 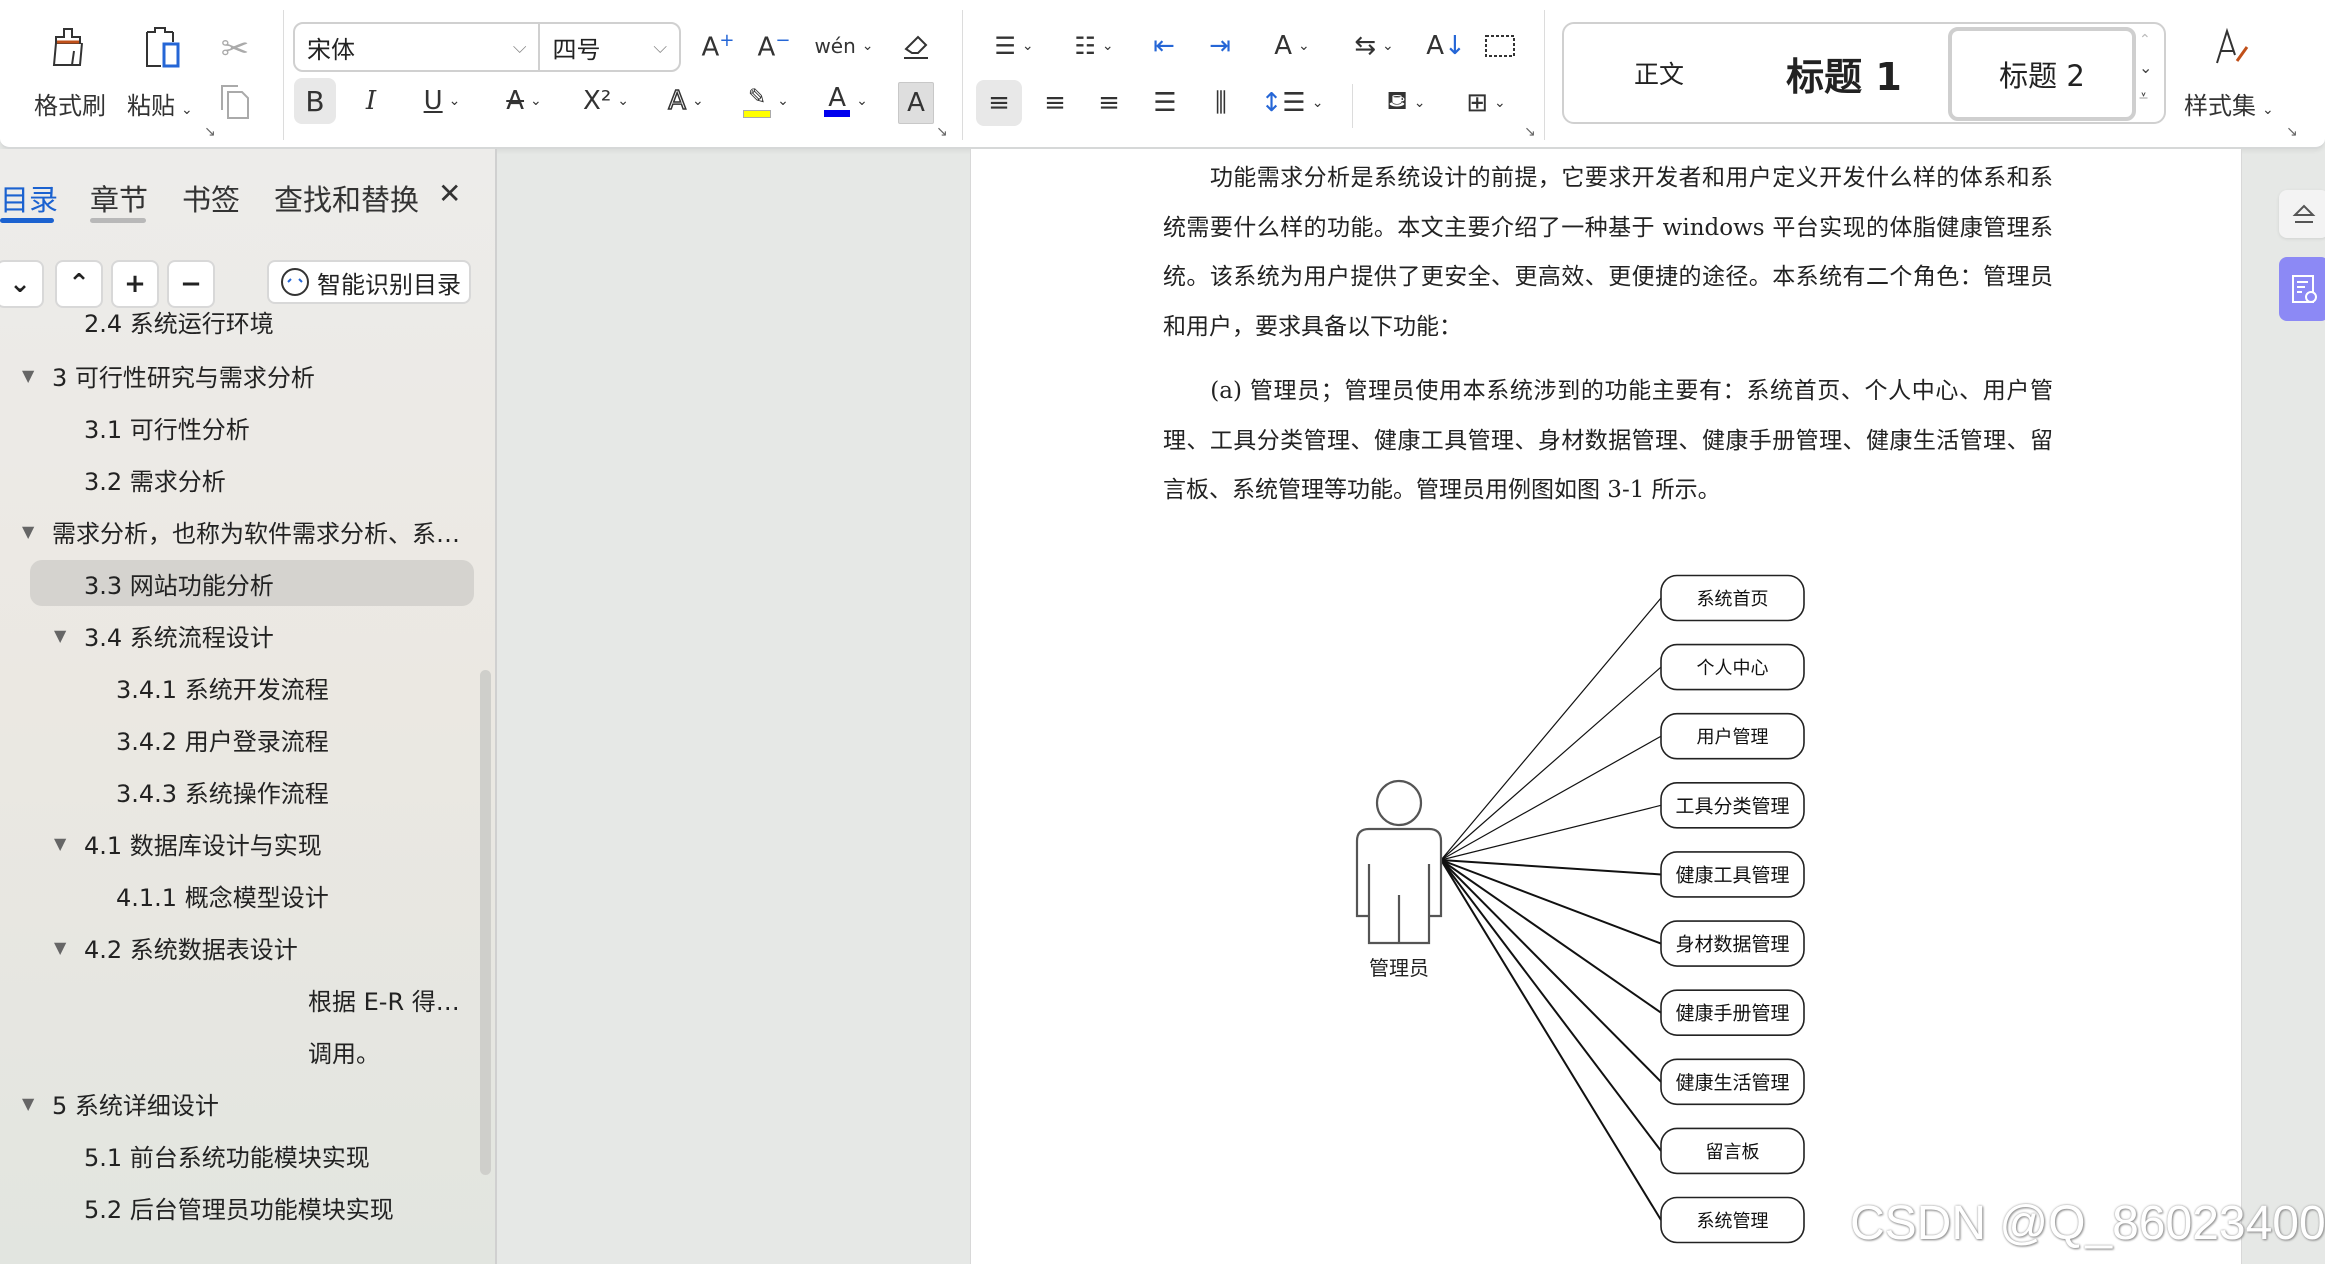 I want to click on font-size-select: 四号 ⌵, so click(x=608, y=47).